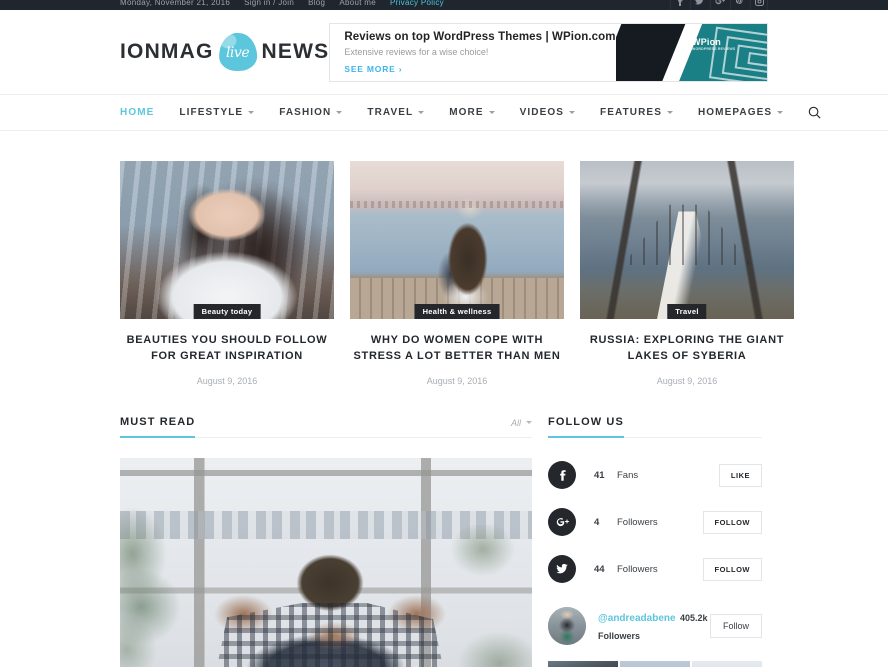 The height and width of the screenshot is (667, 888). Describe the element at coordinates (326, 427) in the screenshot. I see `must-read-header: MUST READ All` at that location.